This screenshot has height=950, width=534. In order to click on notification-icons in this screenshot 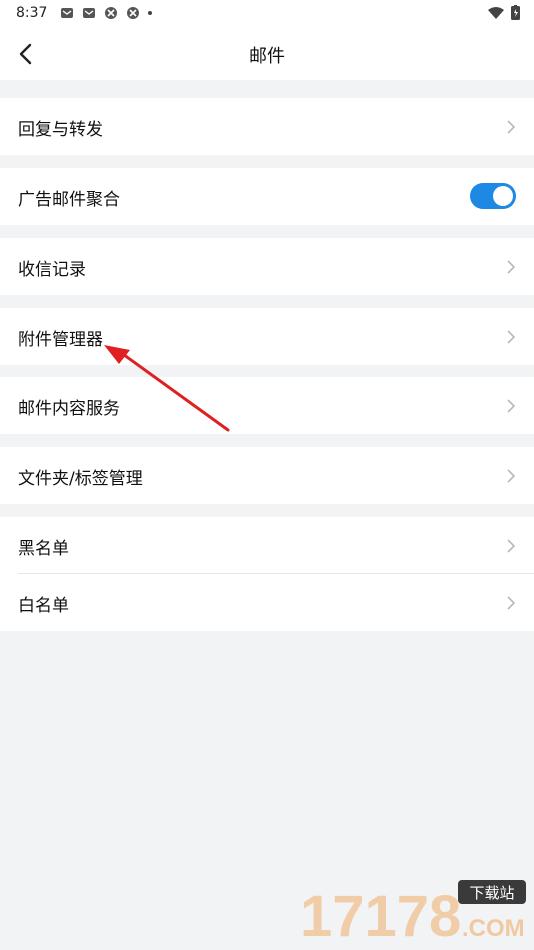, I will do `click(106, 13)`.